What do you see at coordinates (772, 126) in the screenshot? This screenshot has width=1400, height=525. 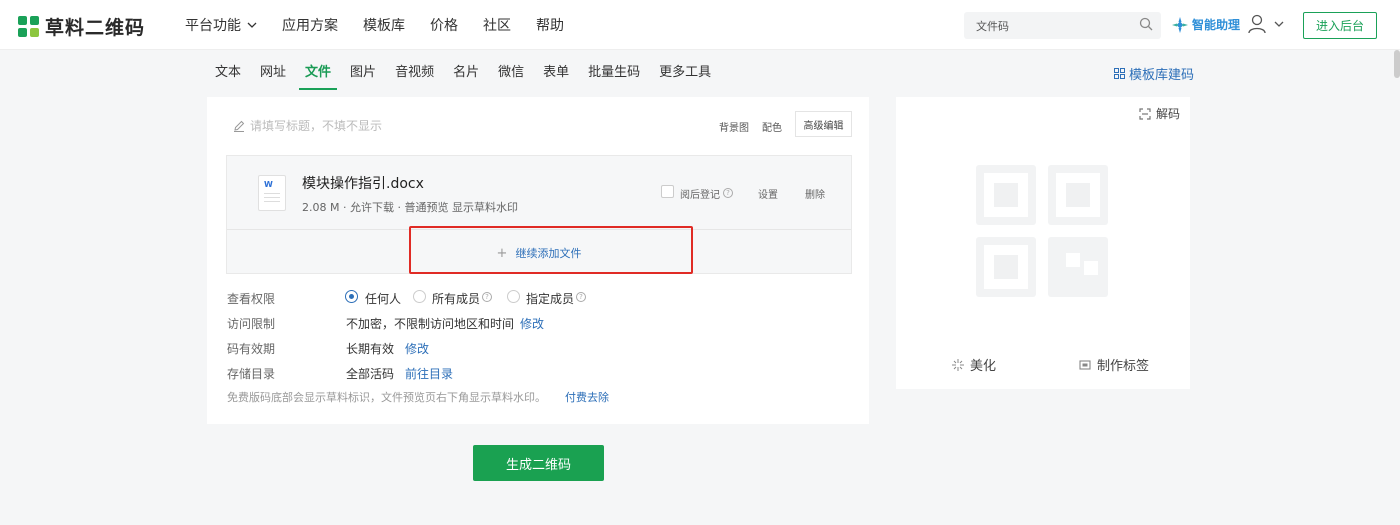 I see `color-scheme-button: 配色` at bounding box center [772, 126].